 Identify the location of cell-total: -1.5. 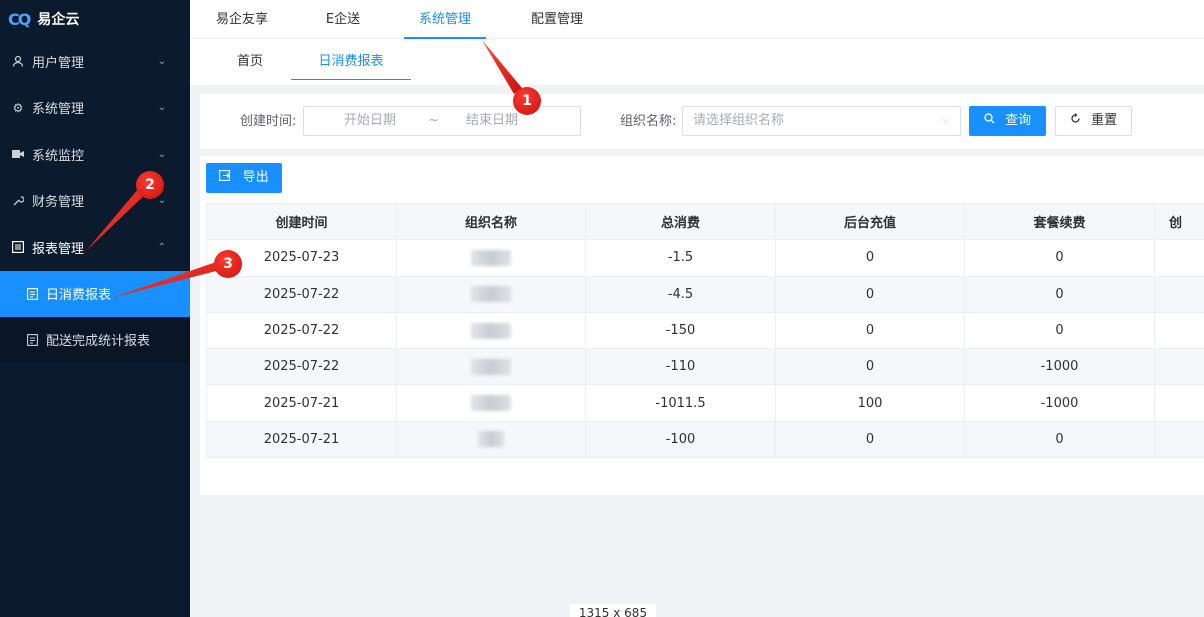
(680, 258).